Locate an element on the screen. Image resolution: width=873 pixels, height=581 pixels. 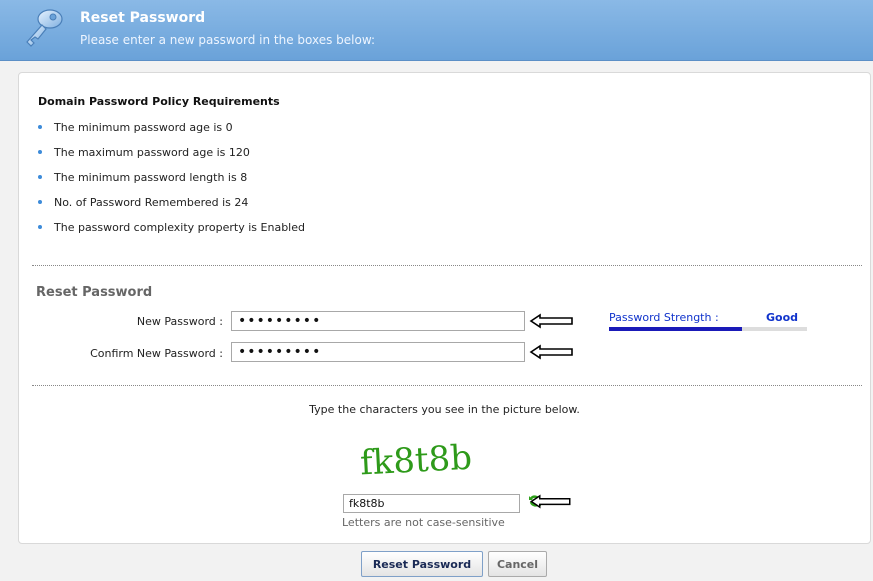
captcha-input: fk8t8b is located at coordinates (431, 503).